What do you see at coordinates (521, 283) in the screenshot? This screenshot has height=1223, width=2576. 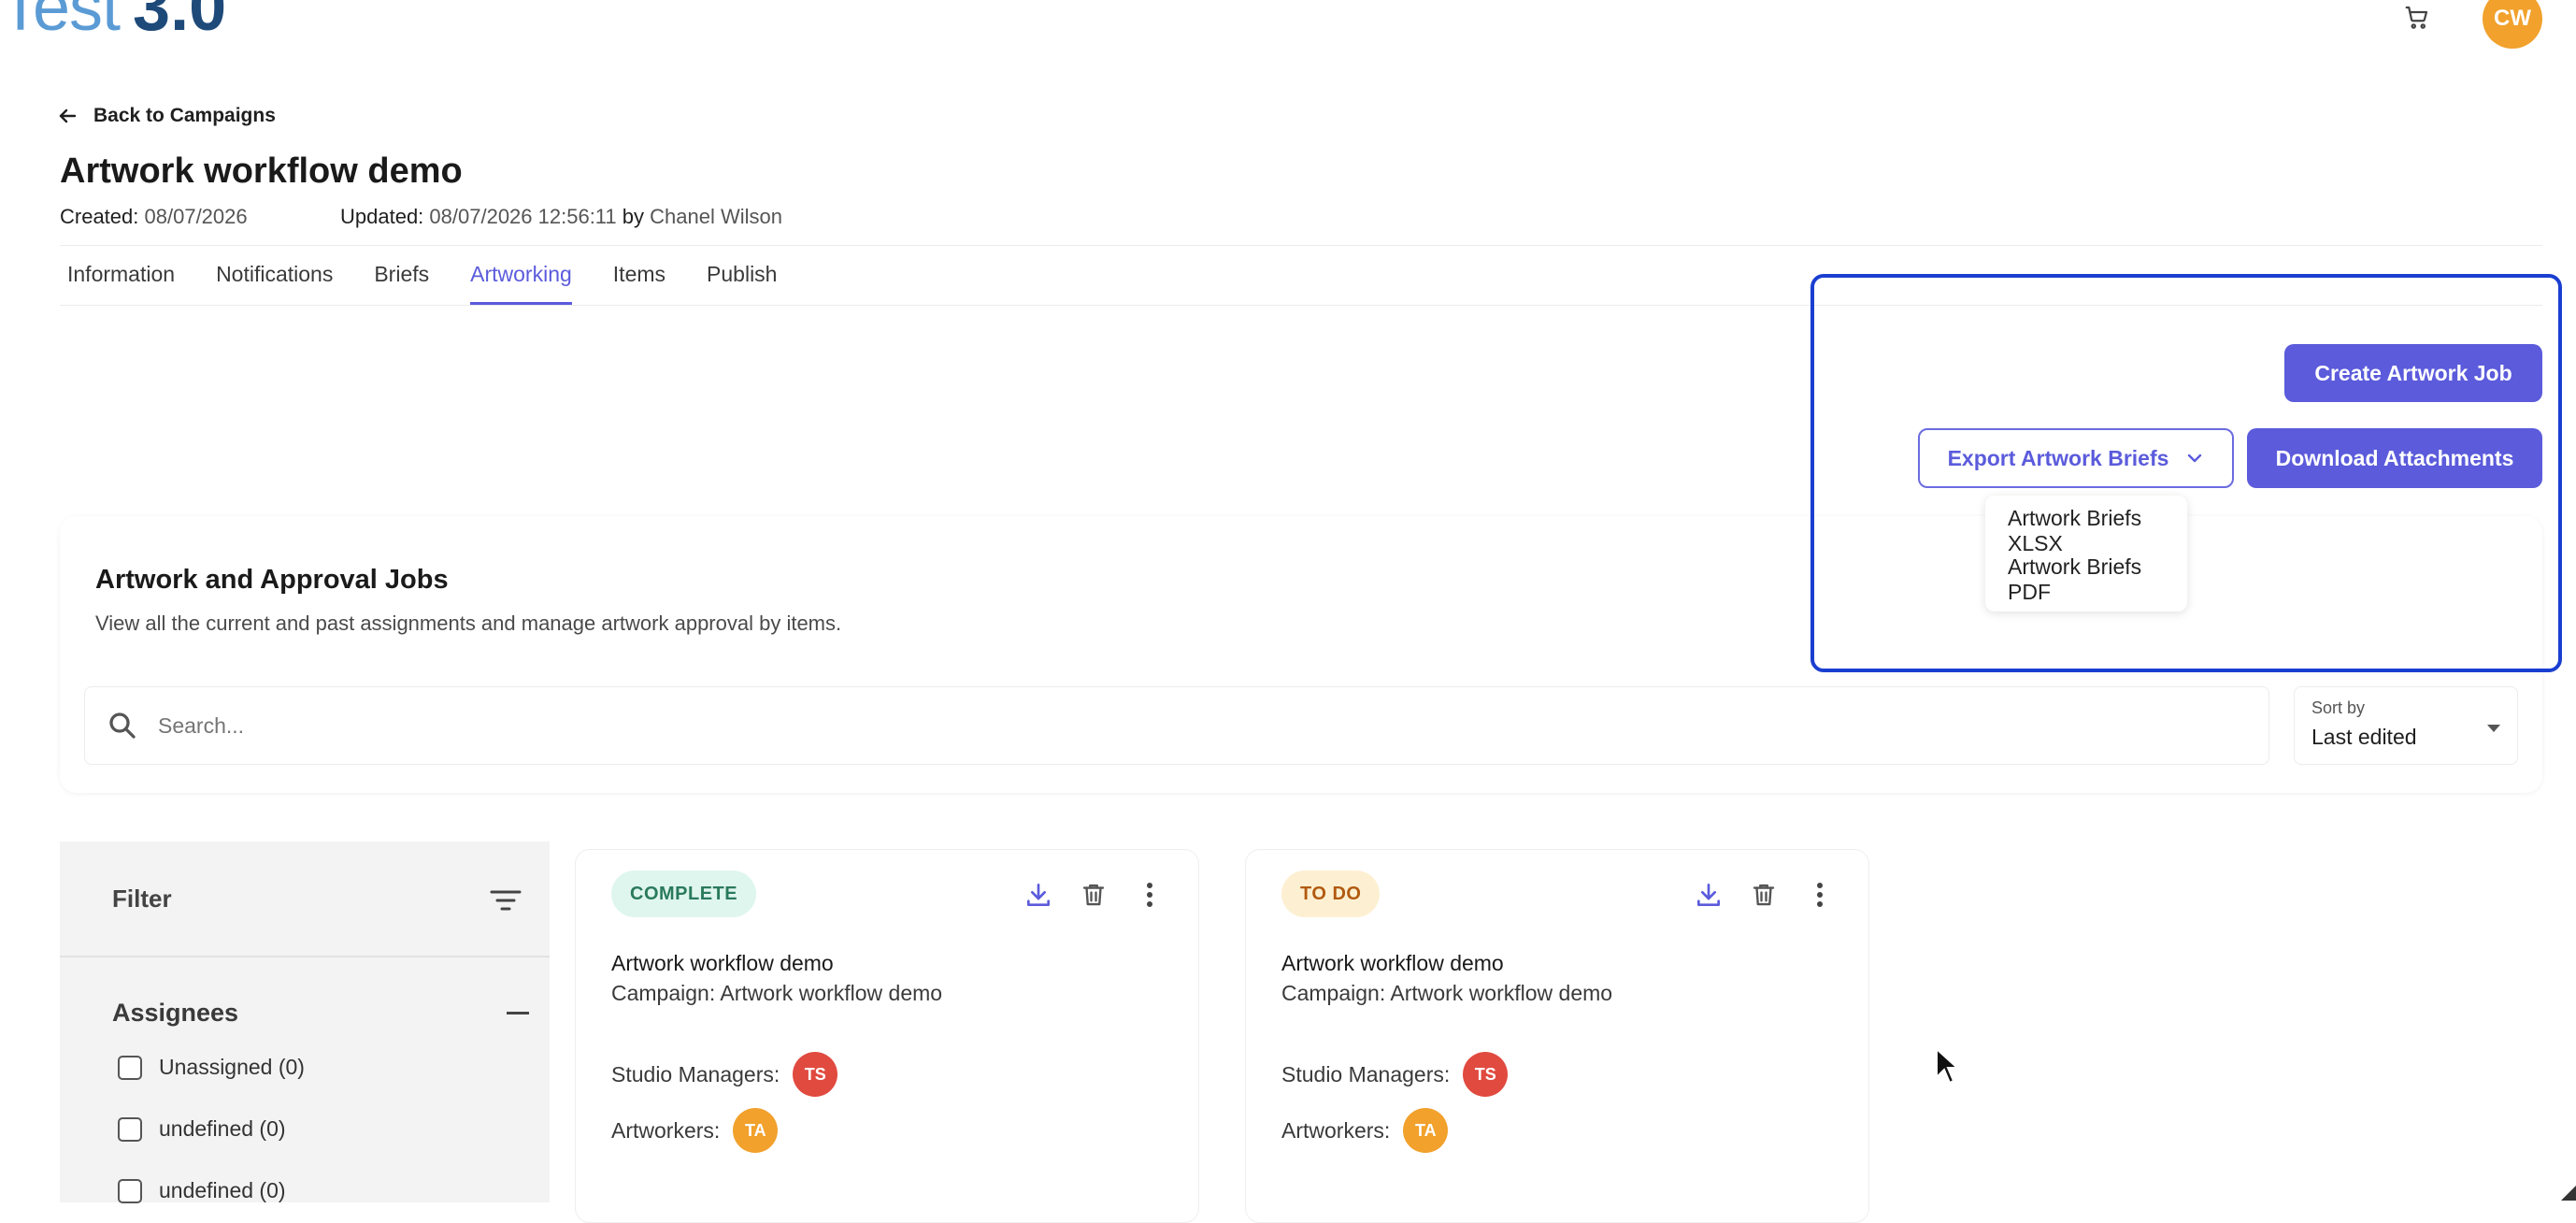 I see `tab-artworking: Artworking` at bounding box center [521, 283].